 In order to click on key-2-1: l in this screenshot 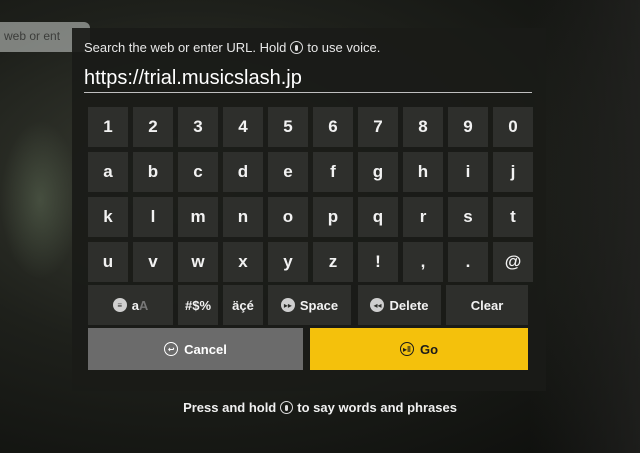, I will do `click(153, 217)`.